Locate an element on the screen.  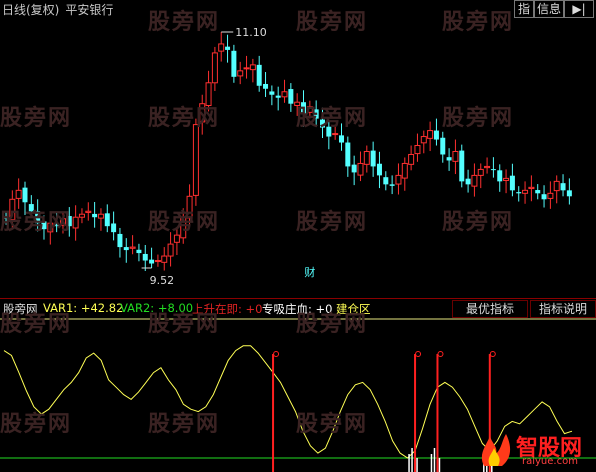
up-readout: 上升在即: +0 is located at coordinates (227, 309).